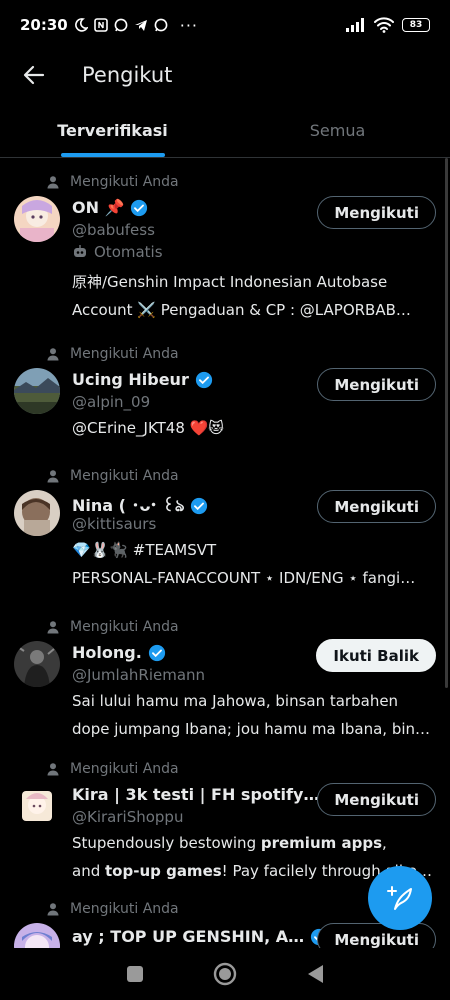 Image resolution: width=450 pixels, height=1000 pixels. I want to click on tab-all: Semua, so click(337, 130).